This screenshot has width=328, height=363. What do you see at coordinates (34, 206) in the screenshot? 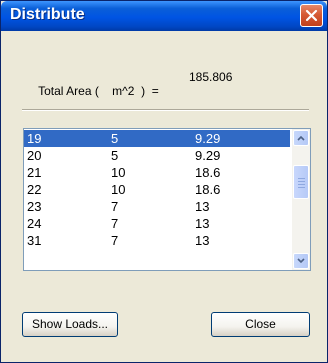
I see `list-cell-col1: 23` at bounding box center [34, 206].